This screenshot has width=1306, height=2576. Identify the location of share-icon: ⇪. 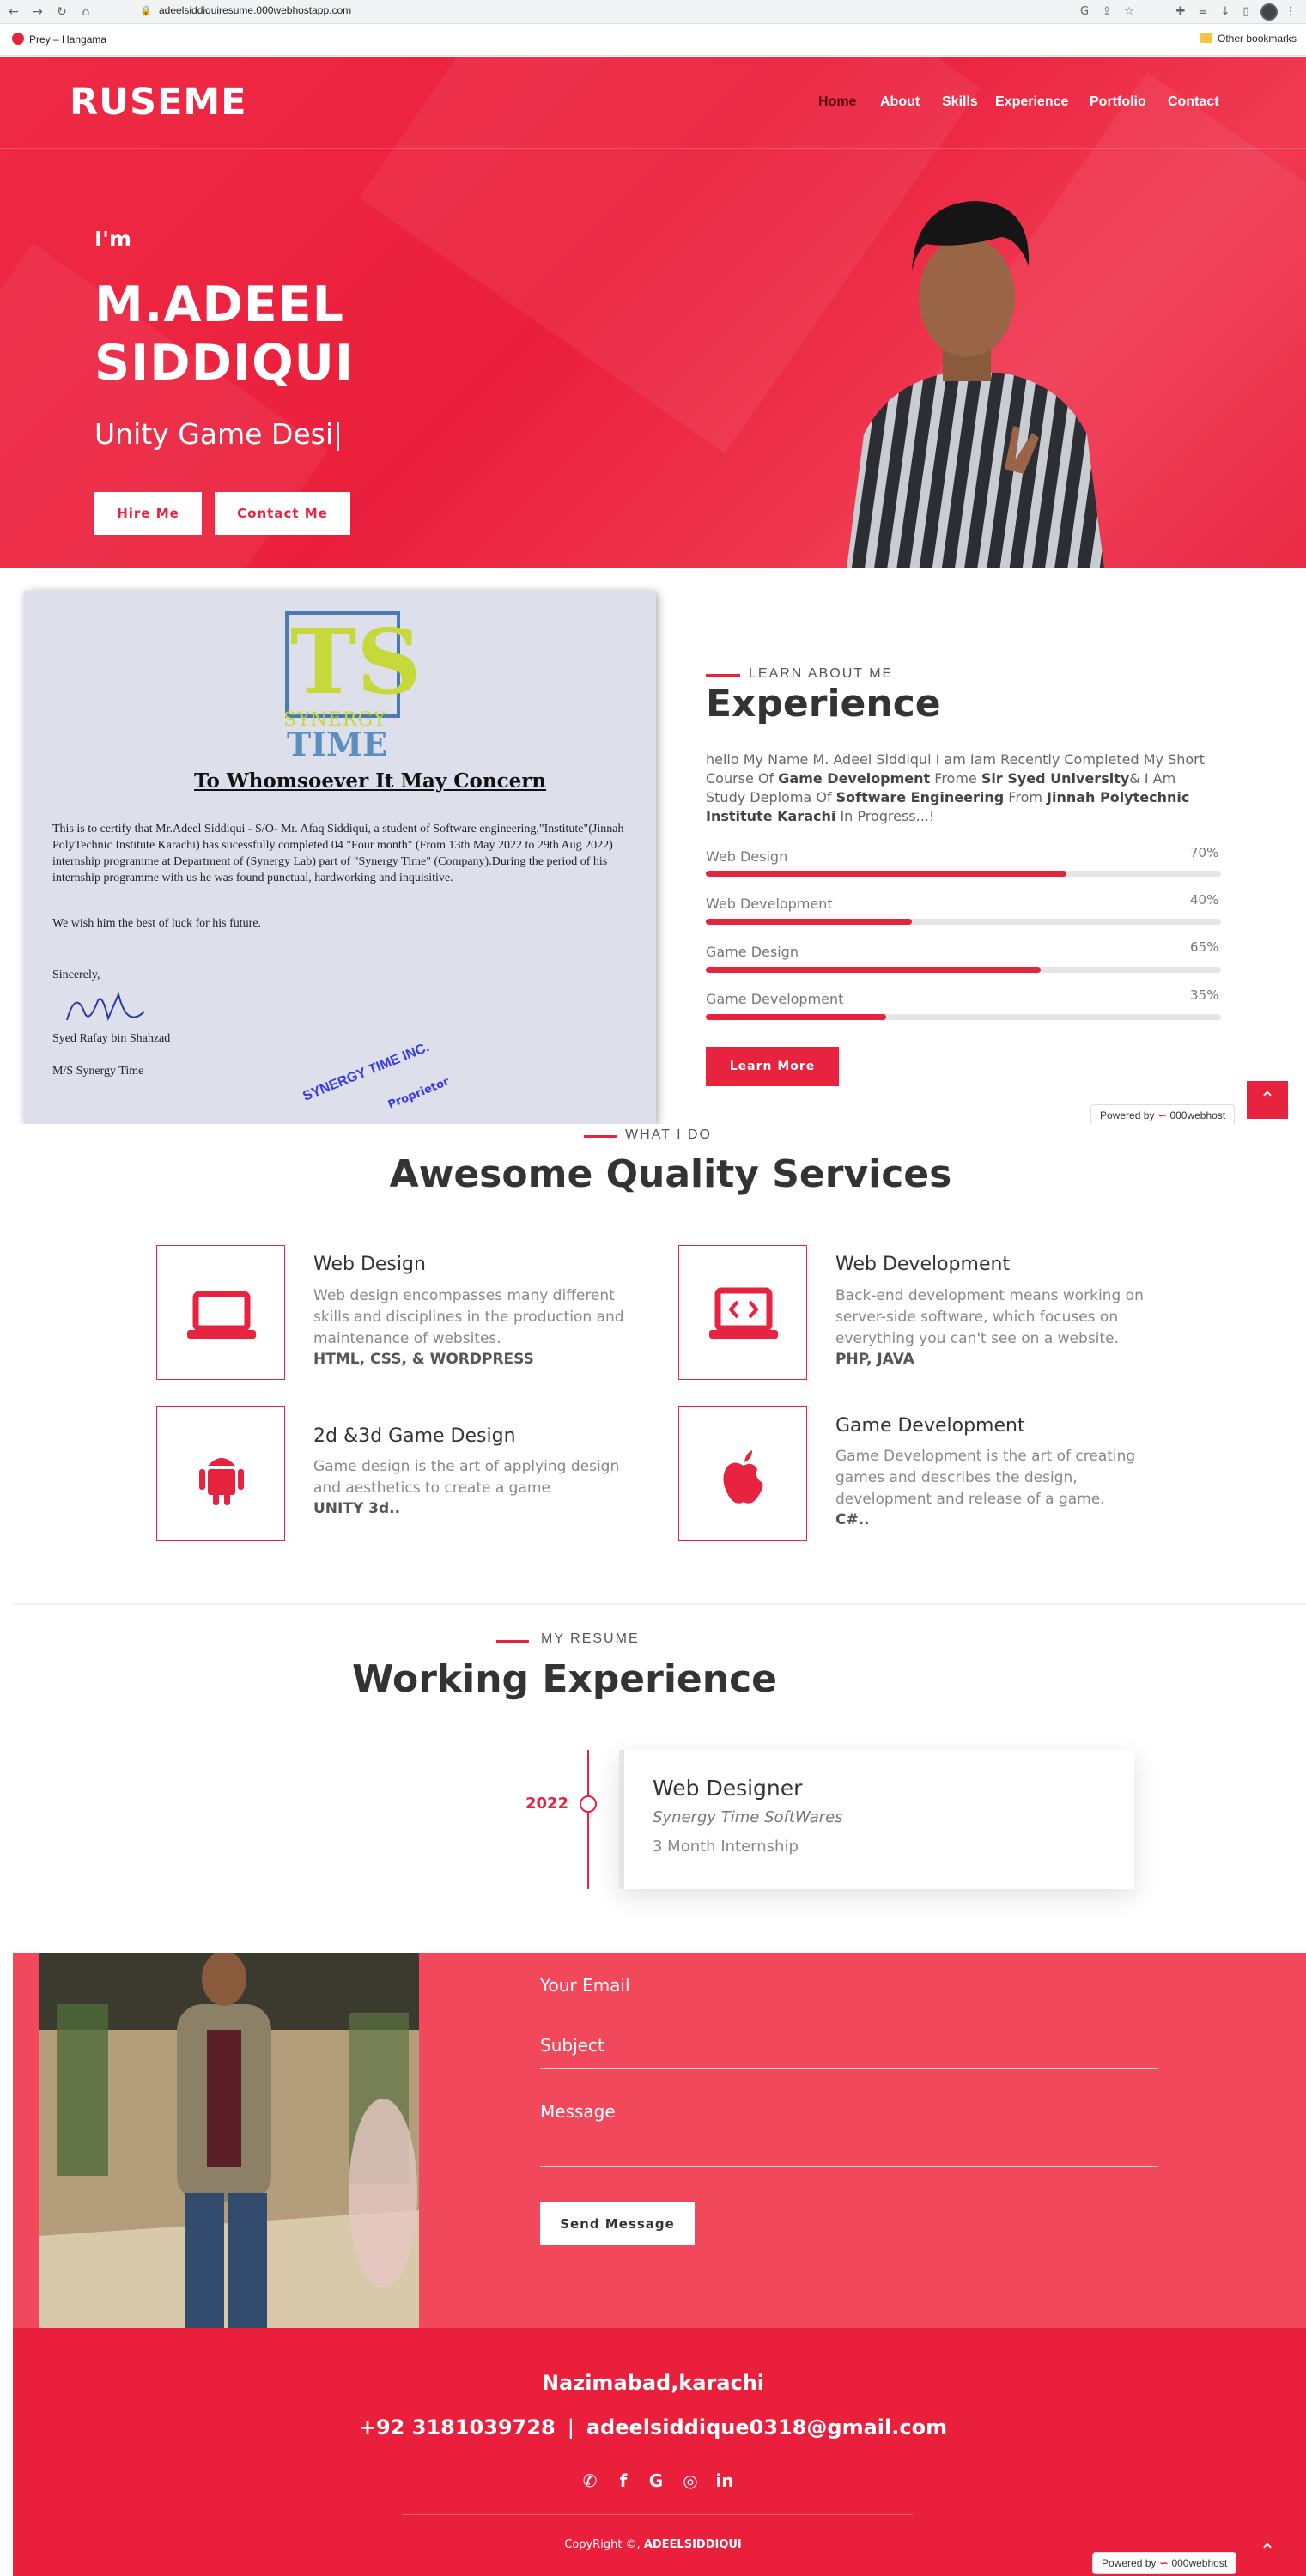
(1107, 12).